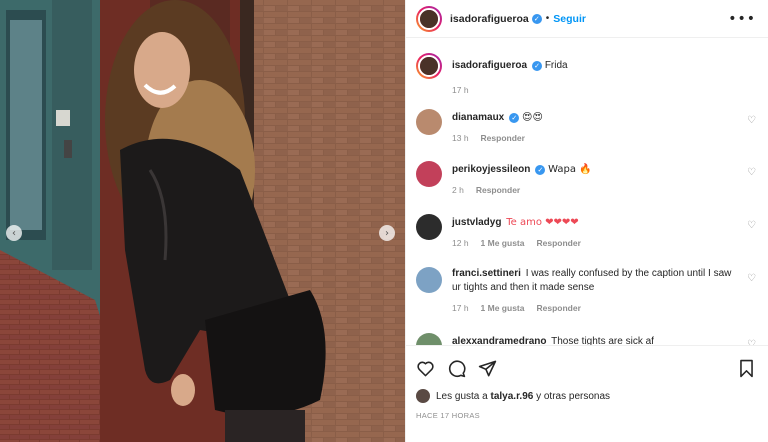 This screenshot has height=442, width=768. Describe the element at coordinates (387, 233) in the screenshot. I see `chevron-right-icon: ›` at that location.